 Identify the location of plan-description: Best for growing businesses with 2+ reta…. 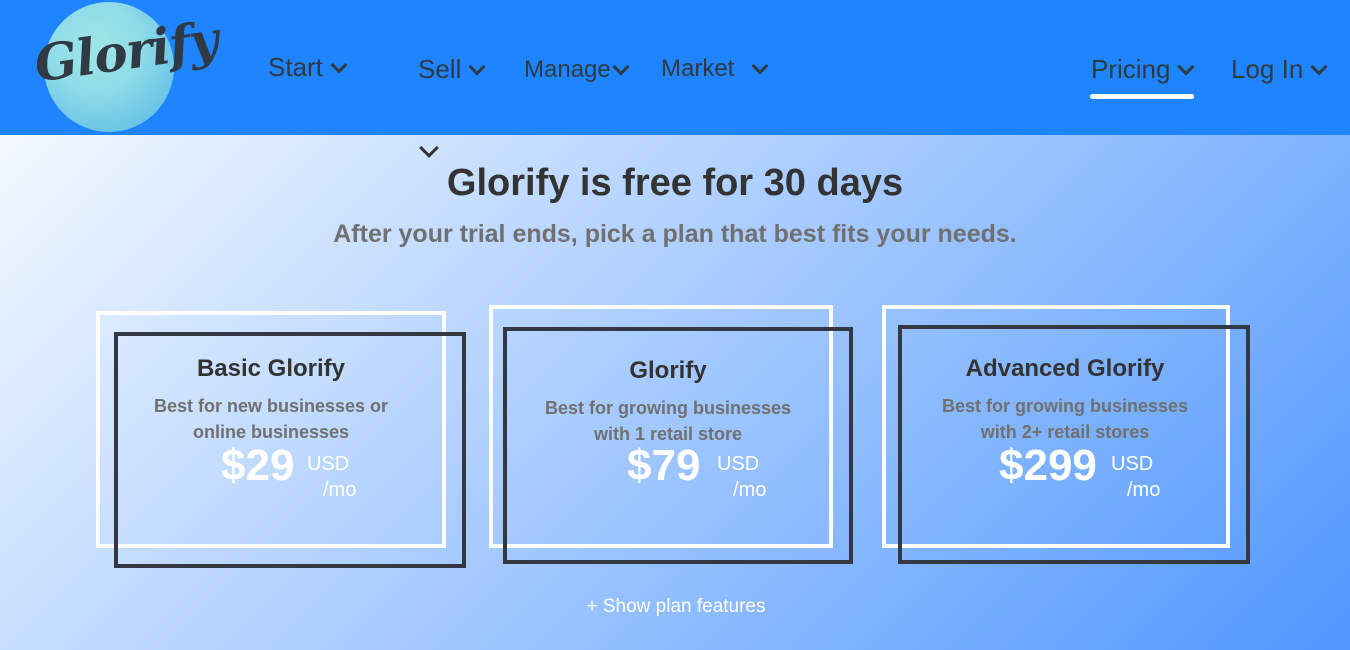
(1065, 419).